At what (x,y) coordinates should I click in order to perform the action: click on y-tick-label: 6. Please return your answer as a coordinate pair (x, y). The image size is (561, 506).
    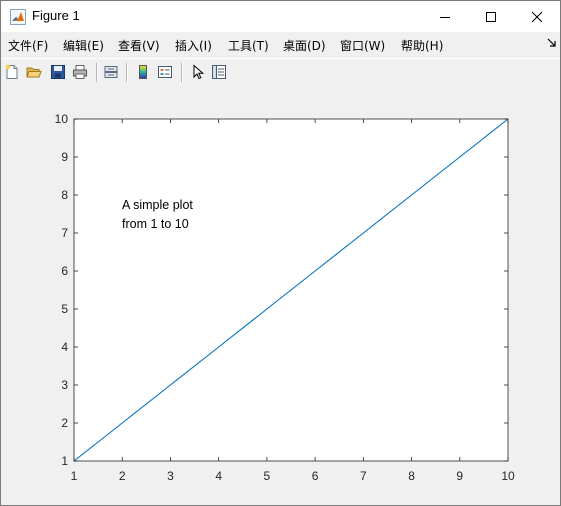
    Looking at the image, I should click on (64, 271).